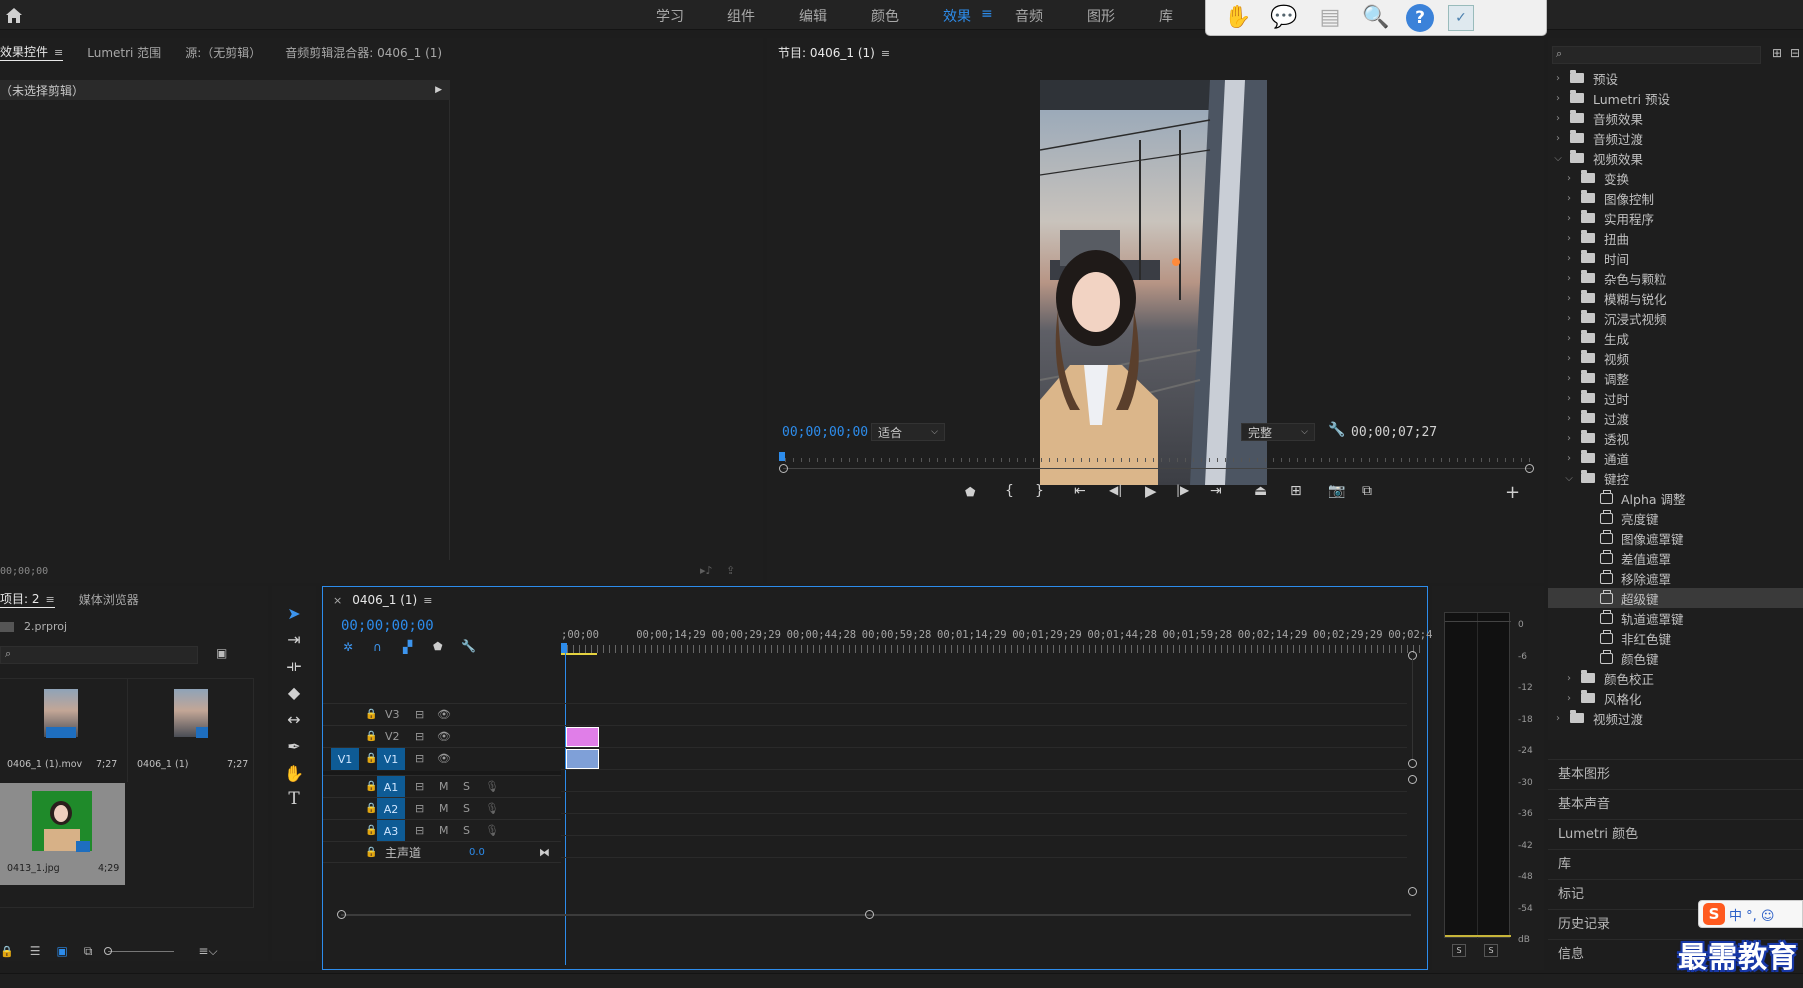 The image size is (1803, 988). I want to click on workspace-tab: 颜色, so click(885, 16).